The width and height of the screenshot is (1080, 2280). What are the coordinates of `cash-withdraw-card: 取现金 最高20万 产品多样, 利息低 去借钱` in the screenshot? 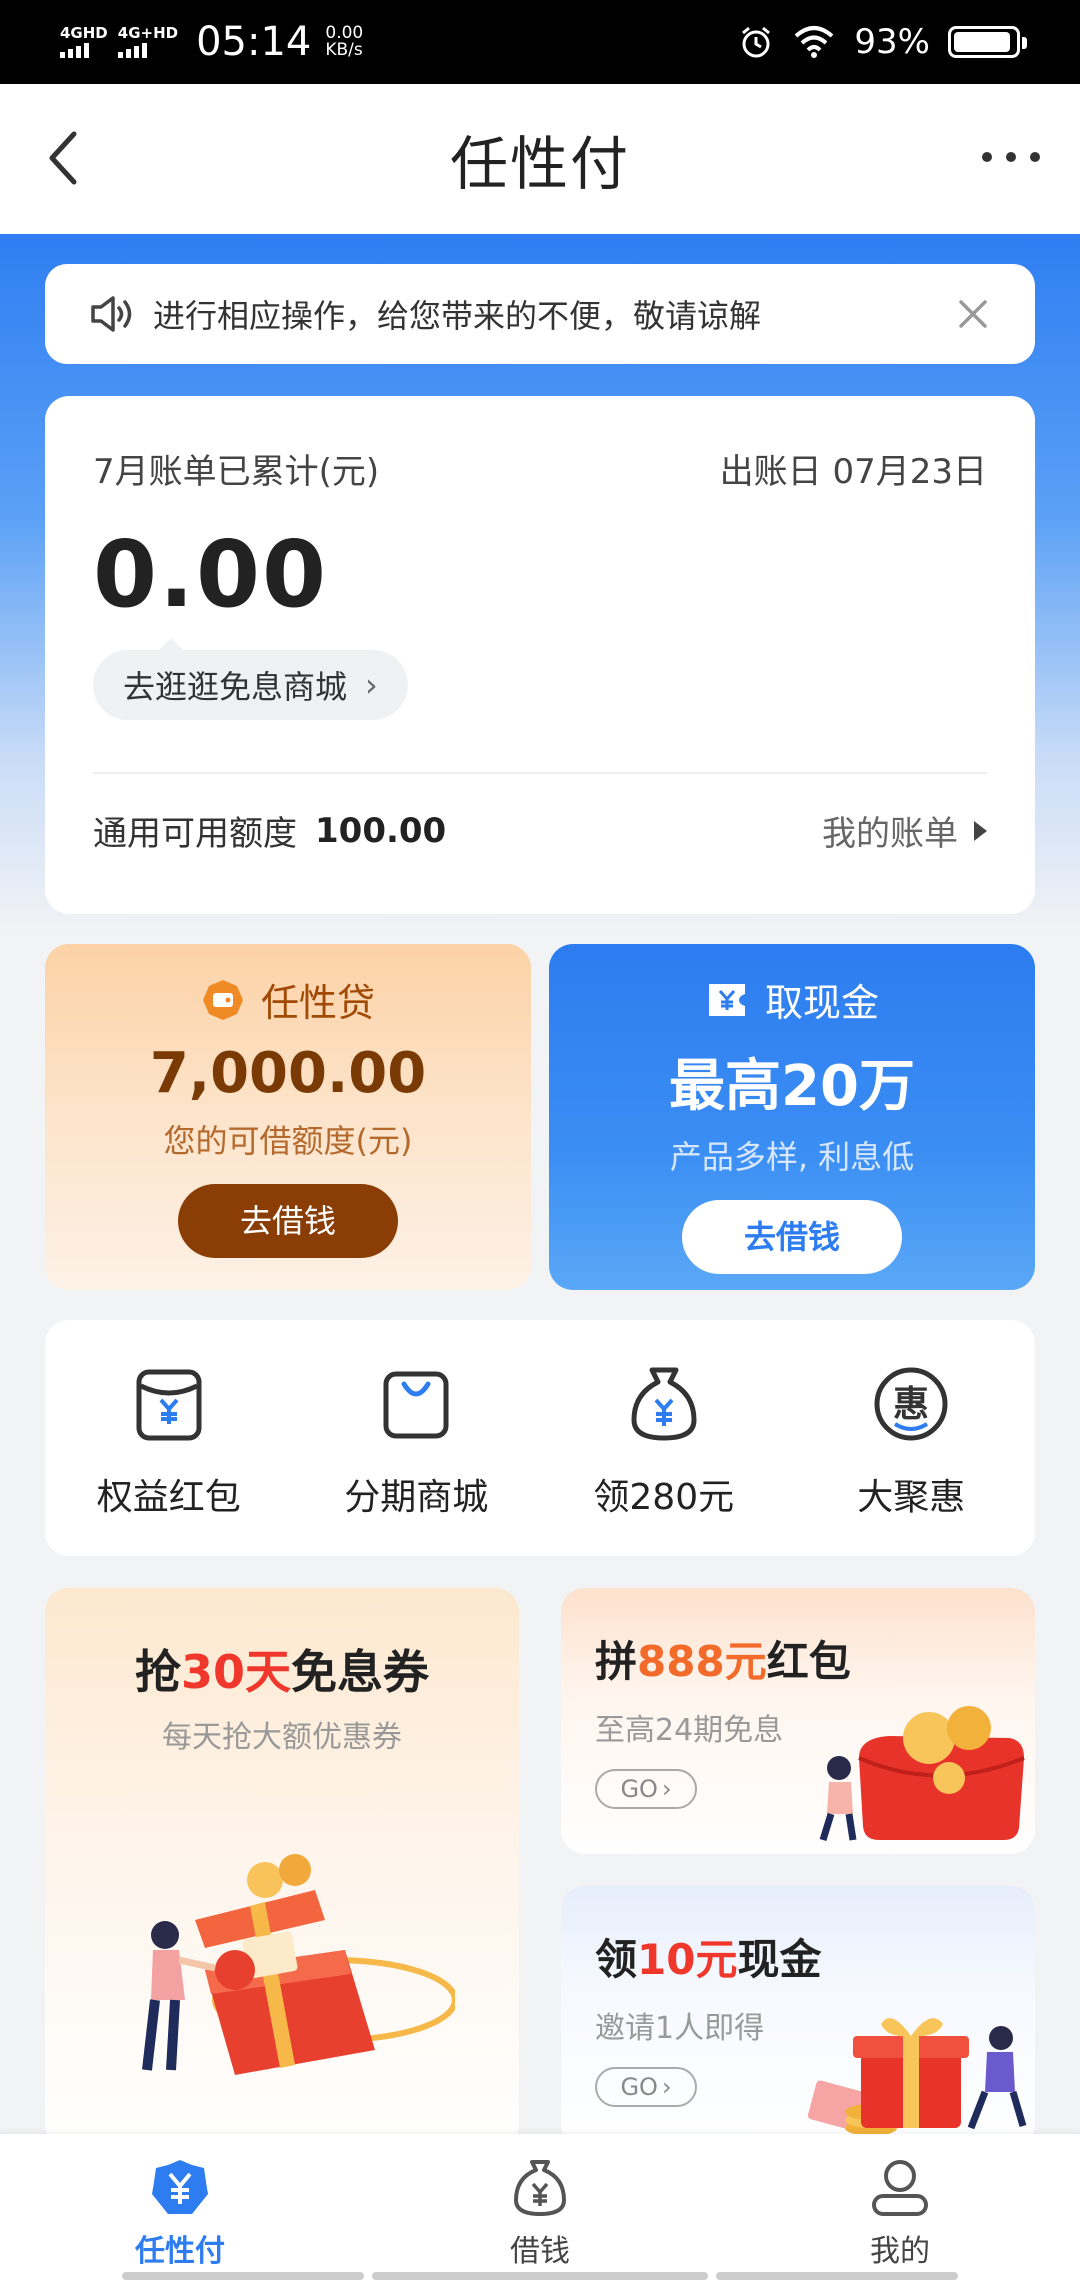 It's located at (792, 1117).